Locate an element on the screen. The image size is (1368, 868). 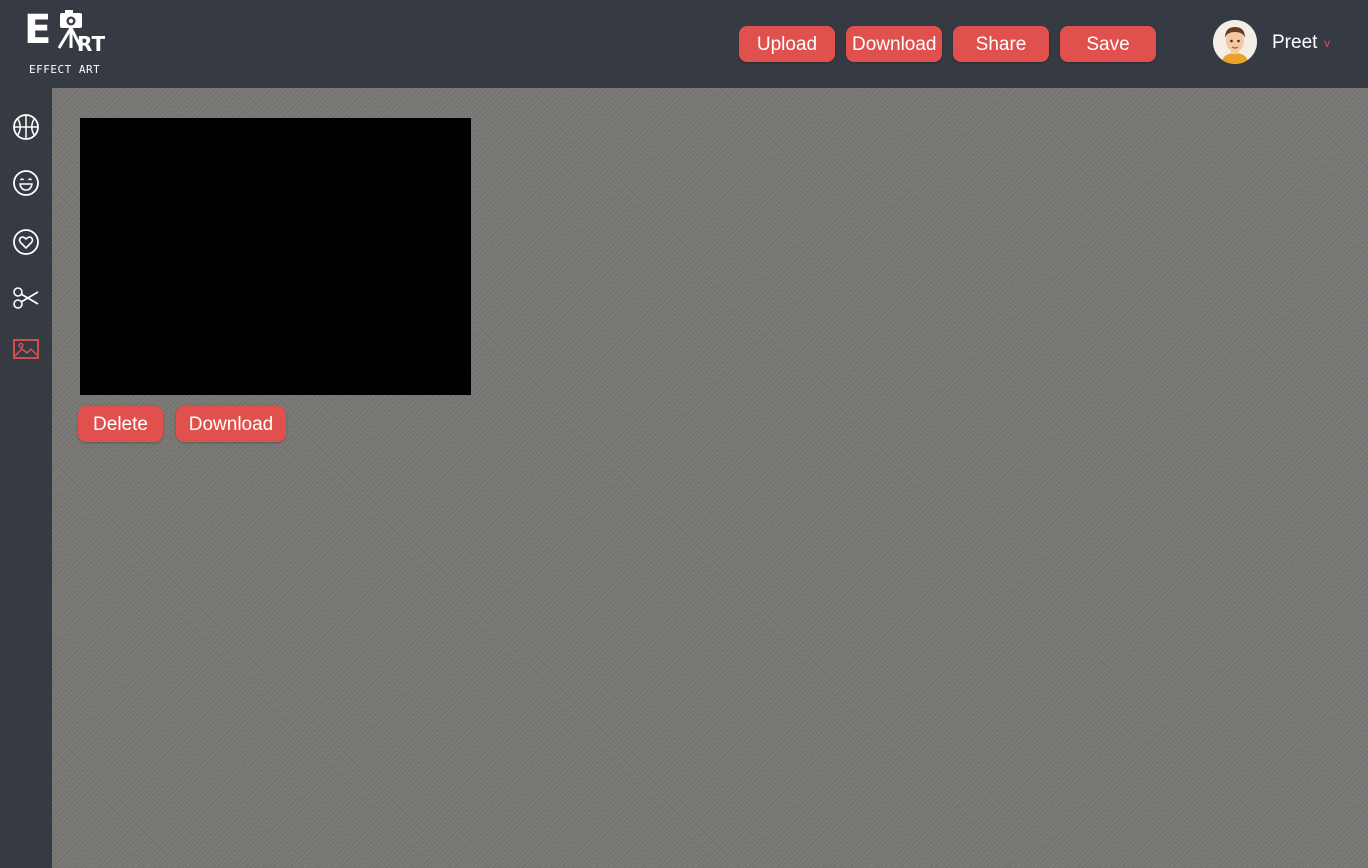
heart-icon is located at coordinates (26, 242).